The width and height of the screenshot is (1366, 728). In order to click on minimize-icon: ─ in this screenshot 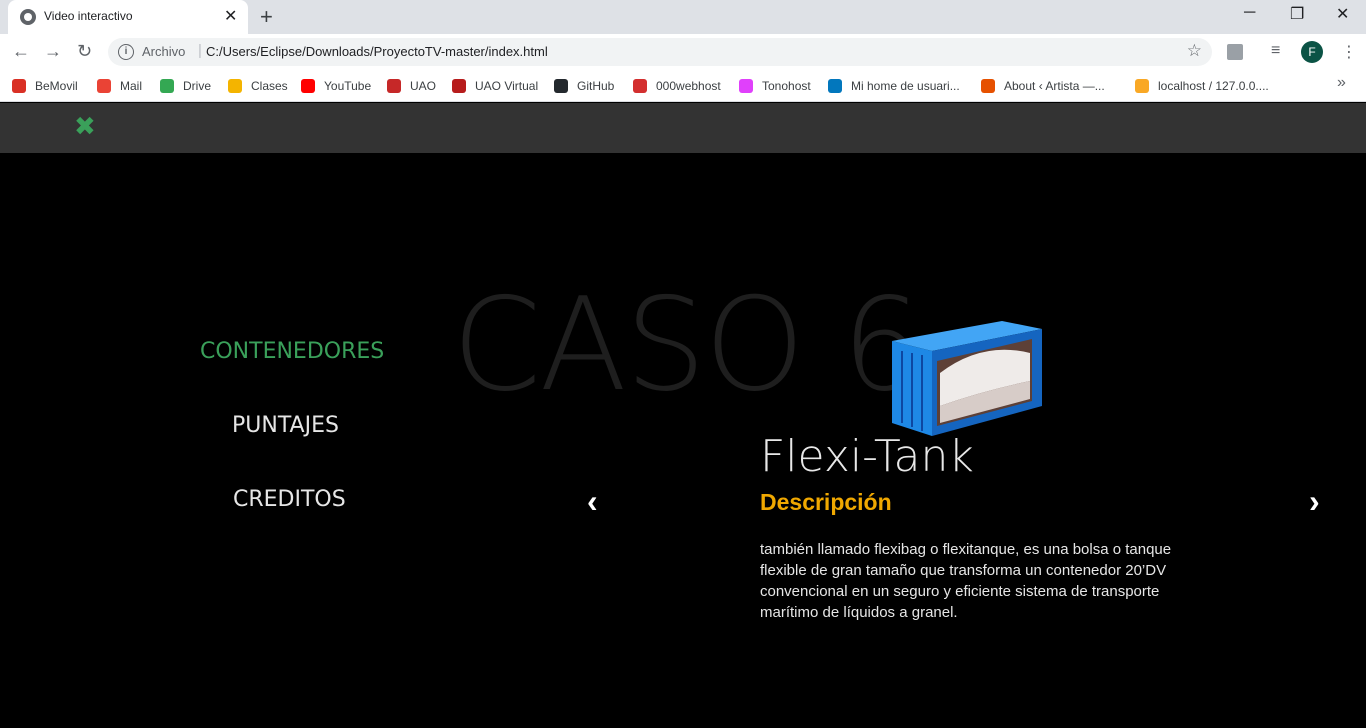, I will do `click(1249, 13)`.